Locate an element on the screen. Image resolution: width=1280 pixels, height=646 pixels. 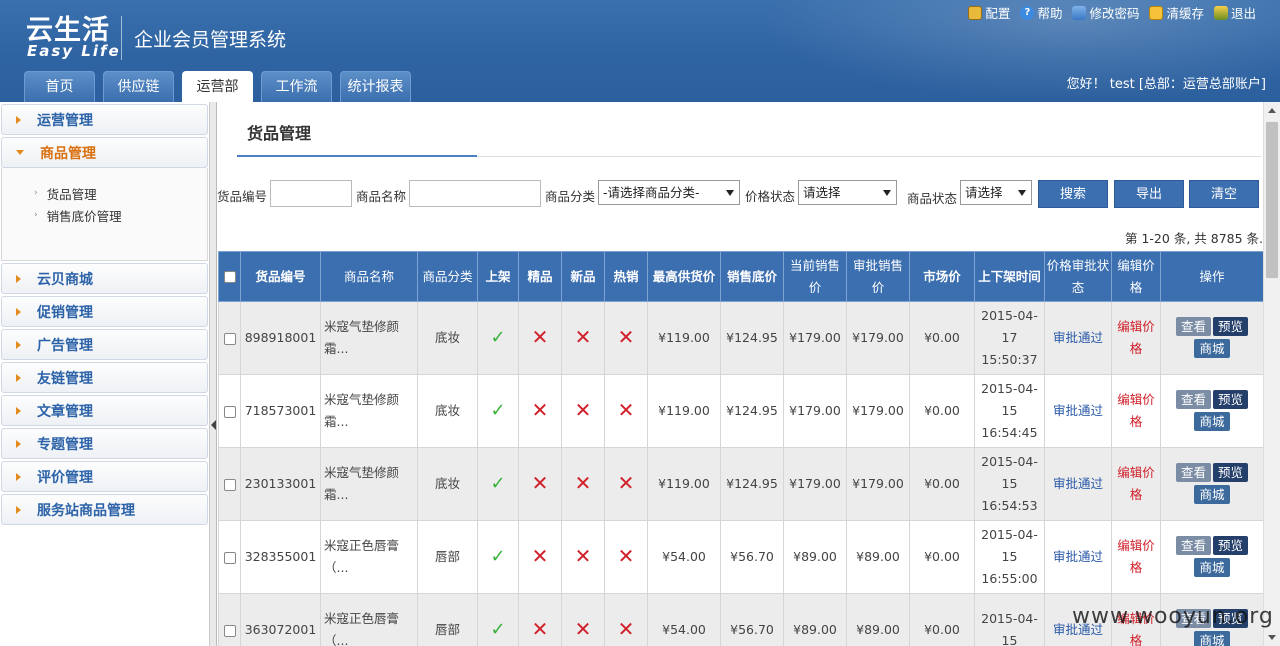
scroll-up-icon is located at coordinates (1272, 110).